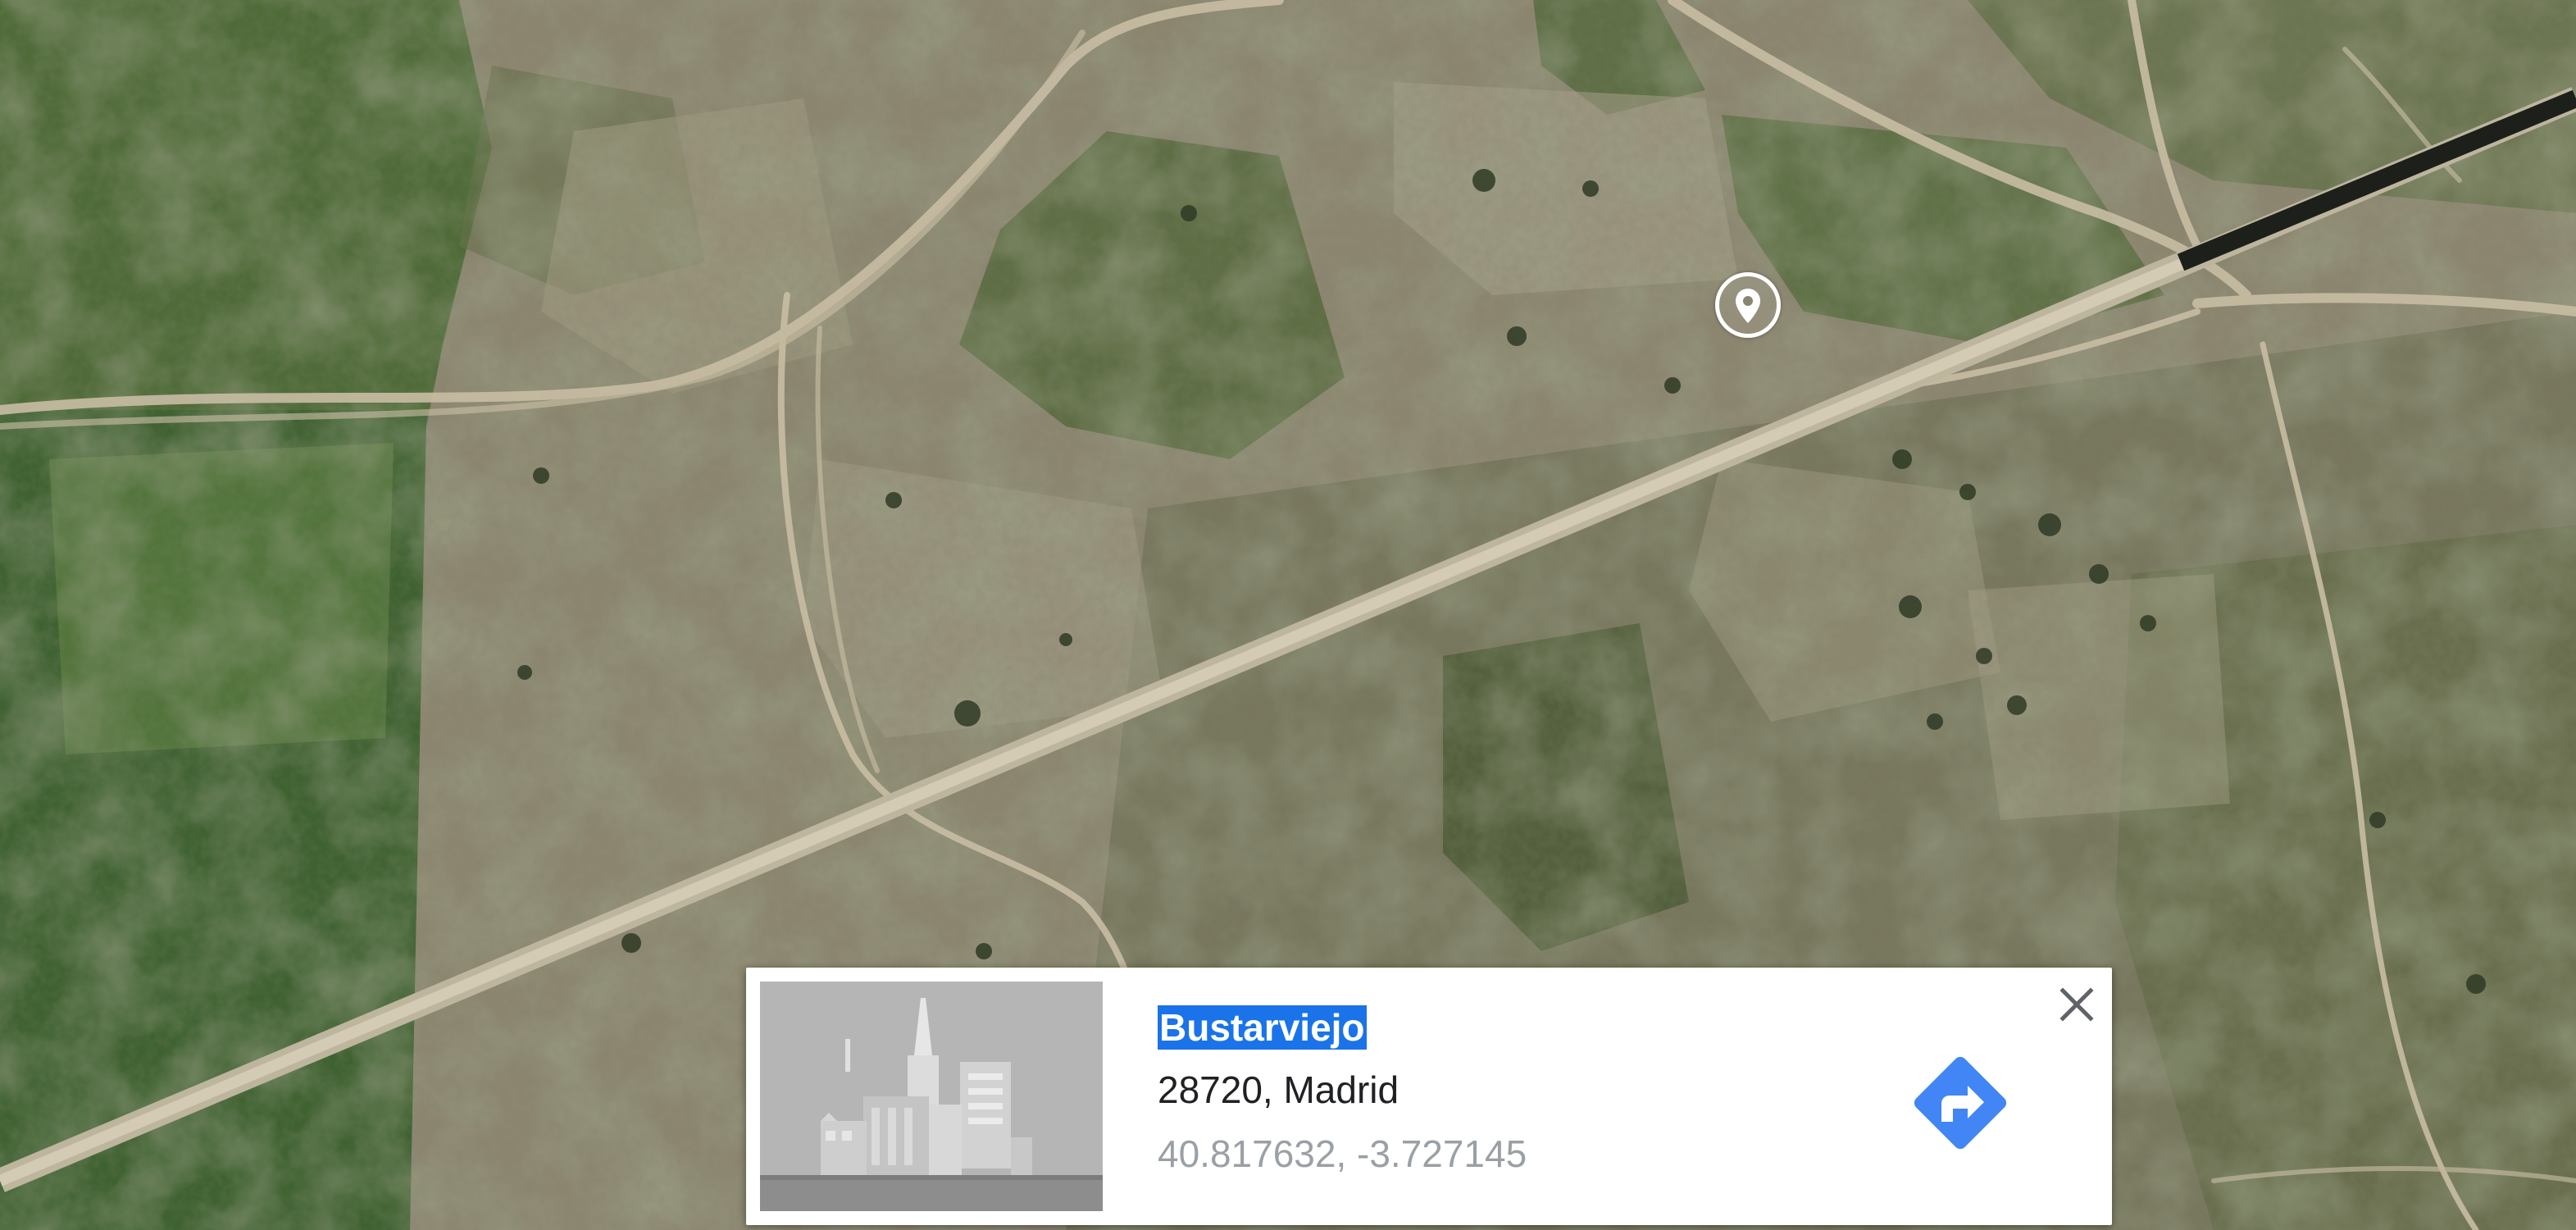 This screenshot has height=1230, width=2576. I want to click on close-button, so click(2077, 1004).